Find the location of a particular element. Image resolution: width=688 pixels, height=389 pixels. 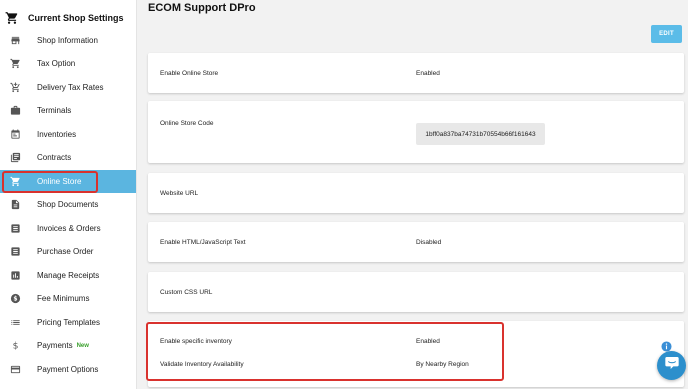

credit-card-icon is located at coordinates (15, 369).